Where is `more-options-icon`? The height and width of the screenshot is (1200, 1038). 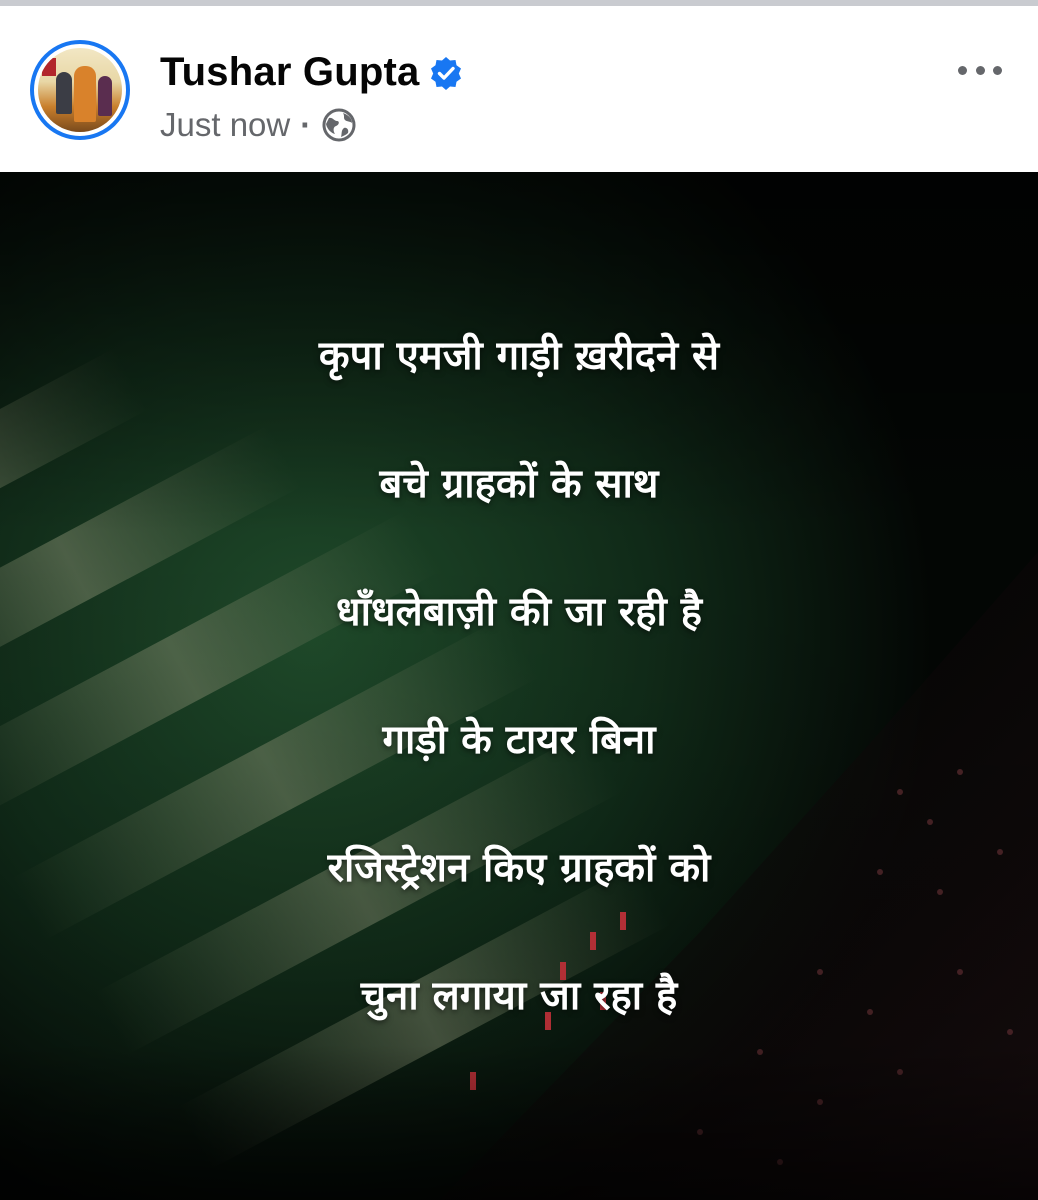
more-options-icon is located at coordinates (980, 70).